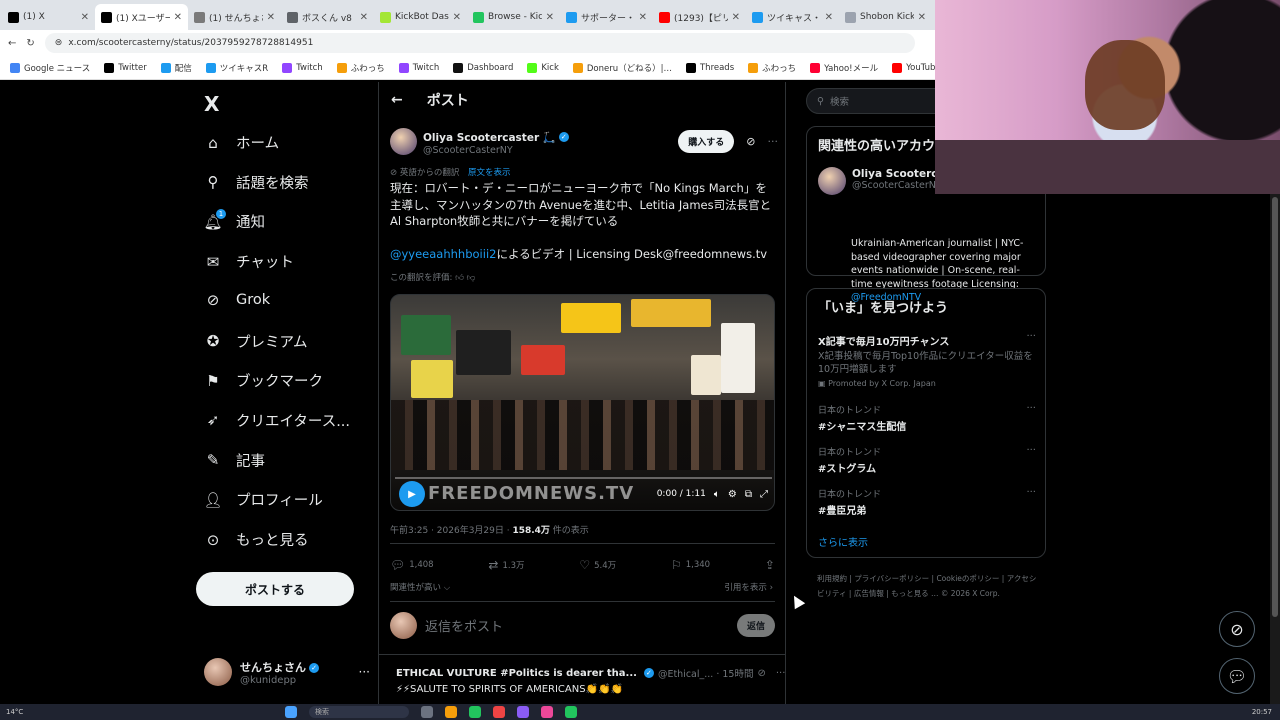  What do you see at coordinates (690, 565) in the screenshot?
I see `bookmark-action: ⚐ 1,340` at bounding box center [690, 565].